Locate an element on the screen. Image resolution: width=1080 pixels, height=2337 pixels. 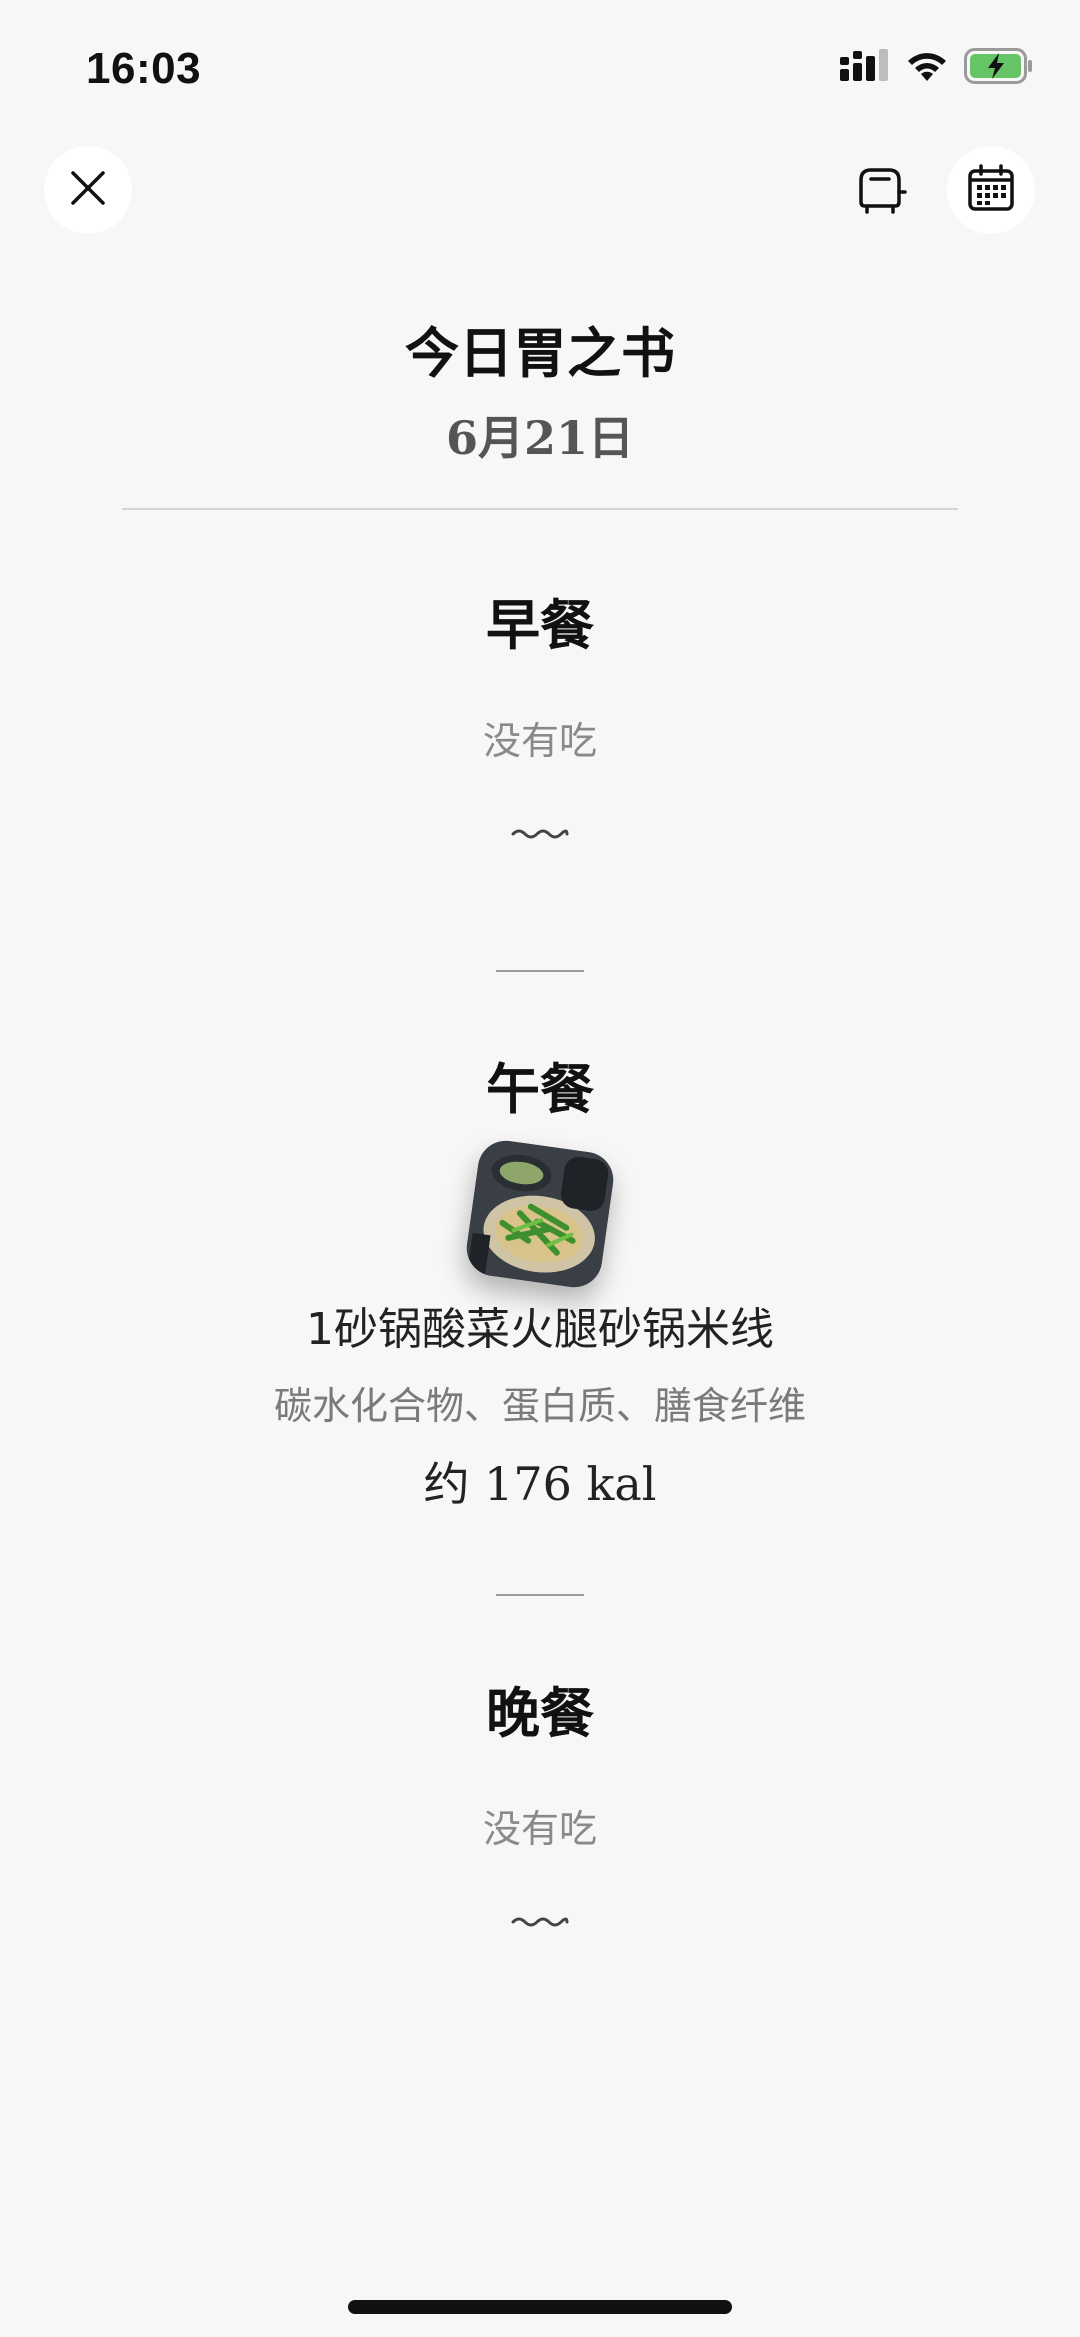
dinner-empty-text: 没有吃 is located at coordinates (539, 1829).